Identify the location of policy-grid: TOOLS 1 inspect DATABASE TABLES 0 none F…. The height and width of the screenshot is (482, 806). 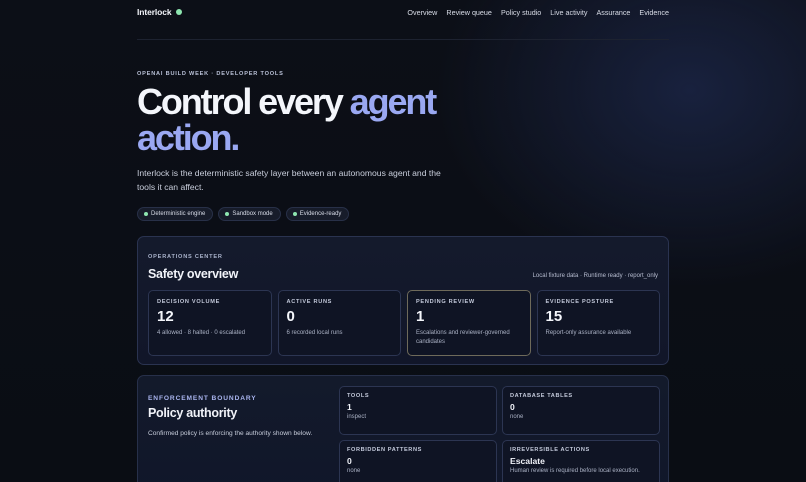
(499, 434).